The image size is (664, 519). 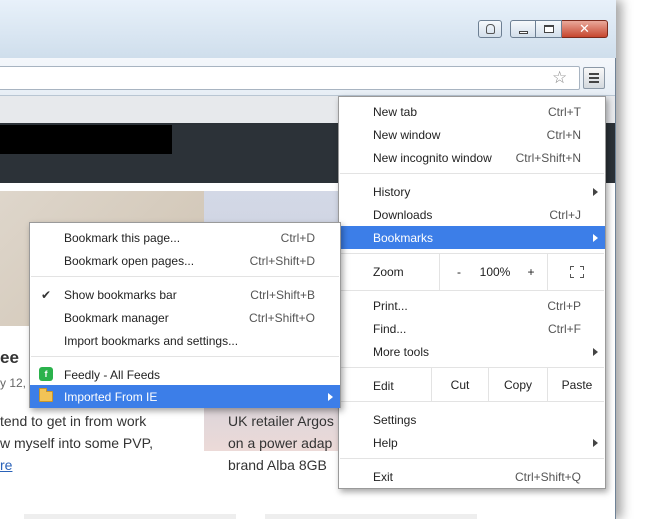 I want to click on maximize-button, so click(x=549, y=29).